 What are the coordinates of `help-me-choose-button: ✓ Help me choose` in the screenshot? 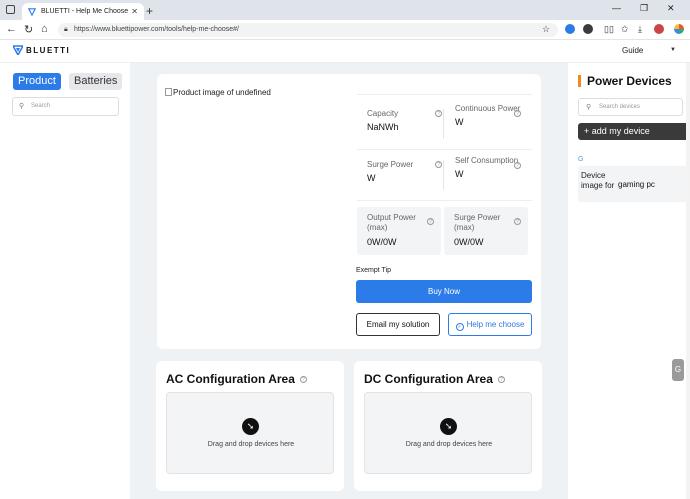 It's located at (490, 324).